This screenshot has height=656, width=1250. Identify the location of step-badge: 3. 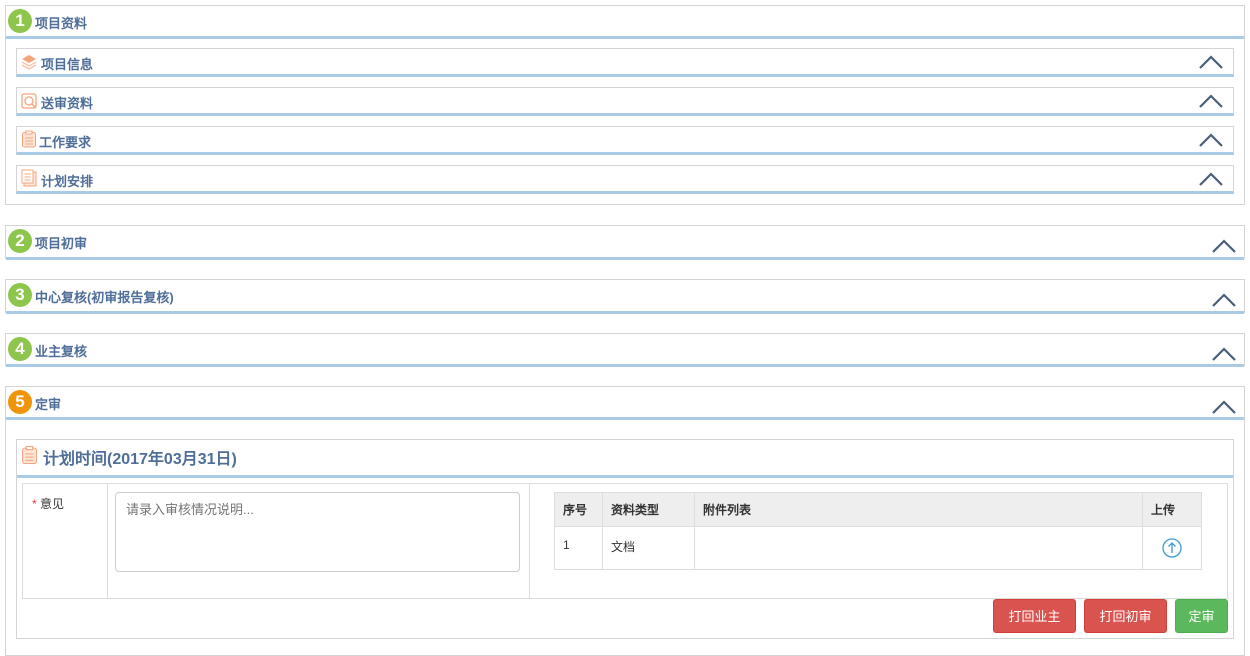
(20, 295).